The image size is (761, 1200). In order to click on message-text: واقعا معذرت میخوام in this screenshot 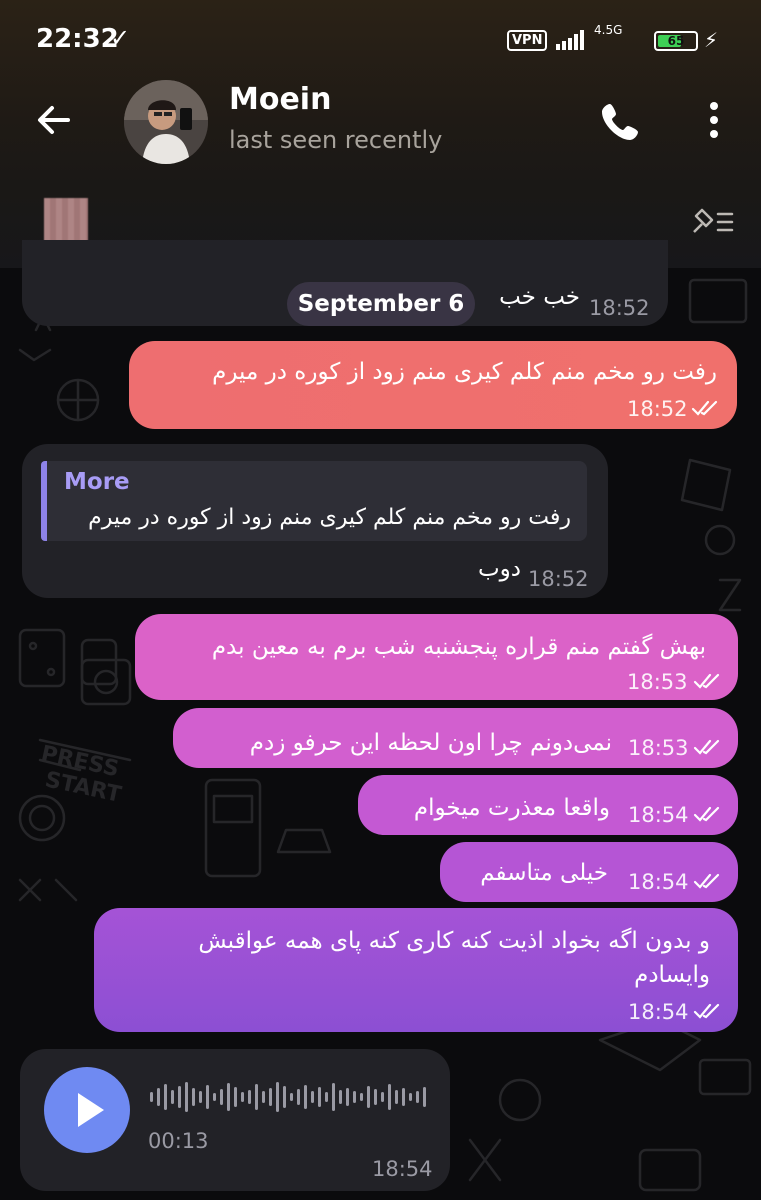, I will do `click(511, 808)`.